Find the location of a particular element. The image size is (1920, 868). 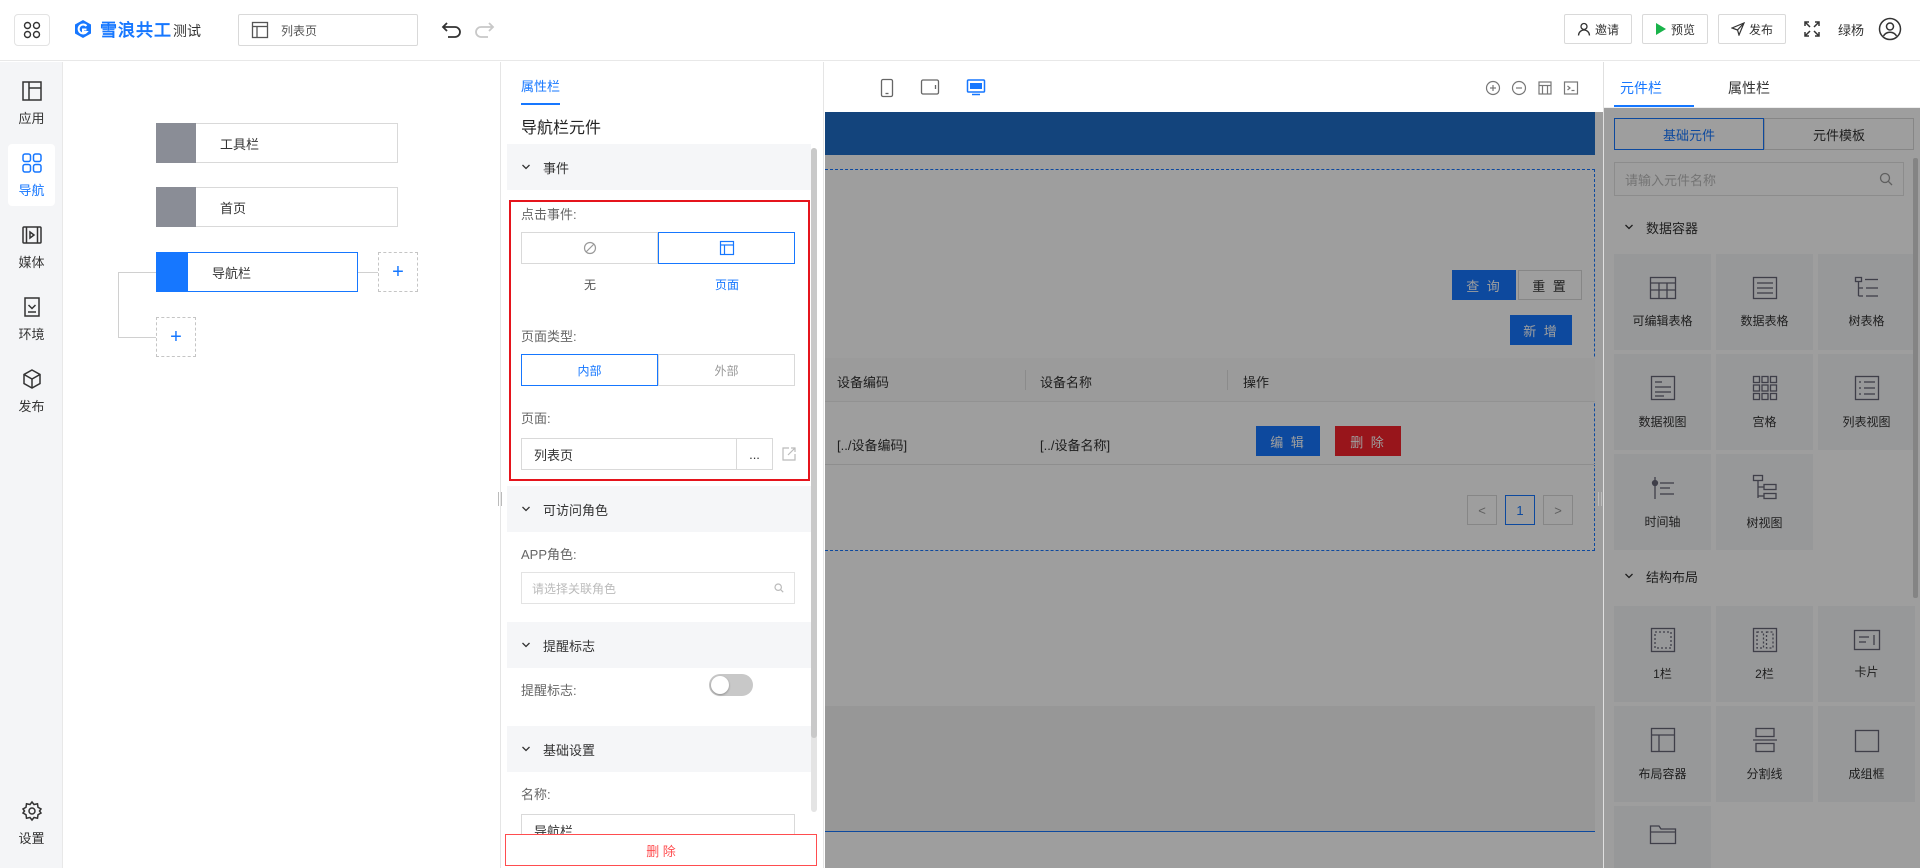

segment-component-templates: 元件模板 is located at coordinates (1839, 134).